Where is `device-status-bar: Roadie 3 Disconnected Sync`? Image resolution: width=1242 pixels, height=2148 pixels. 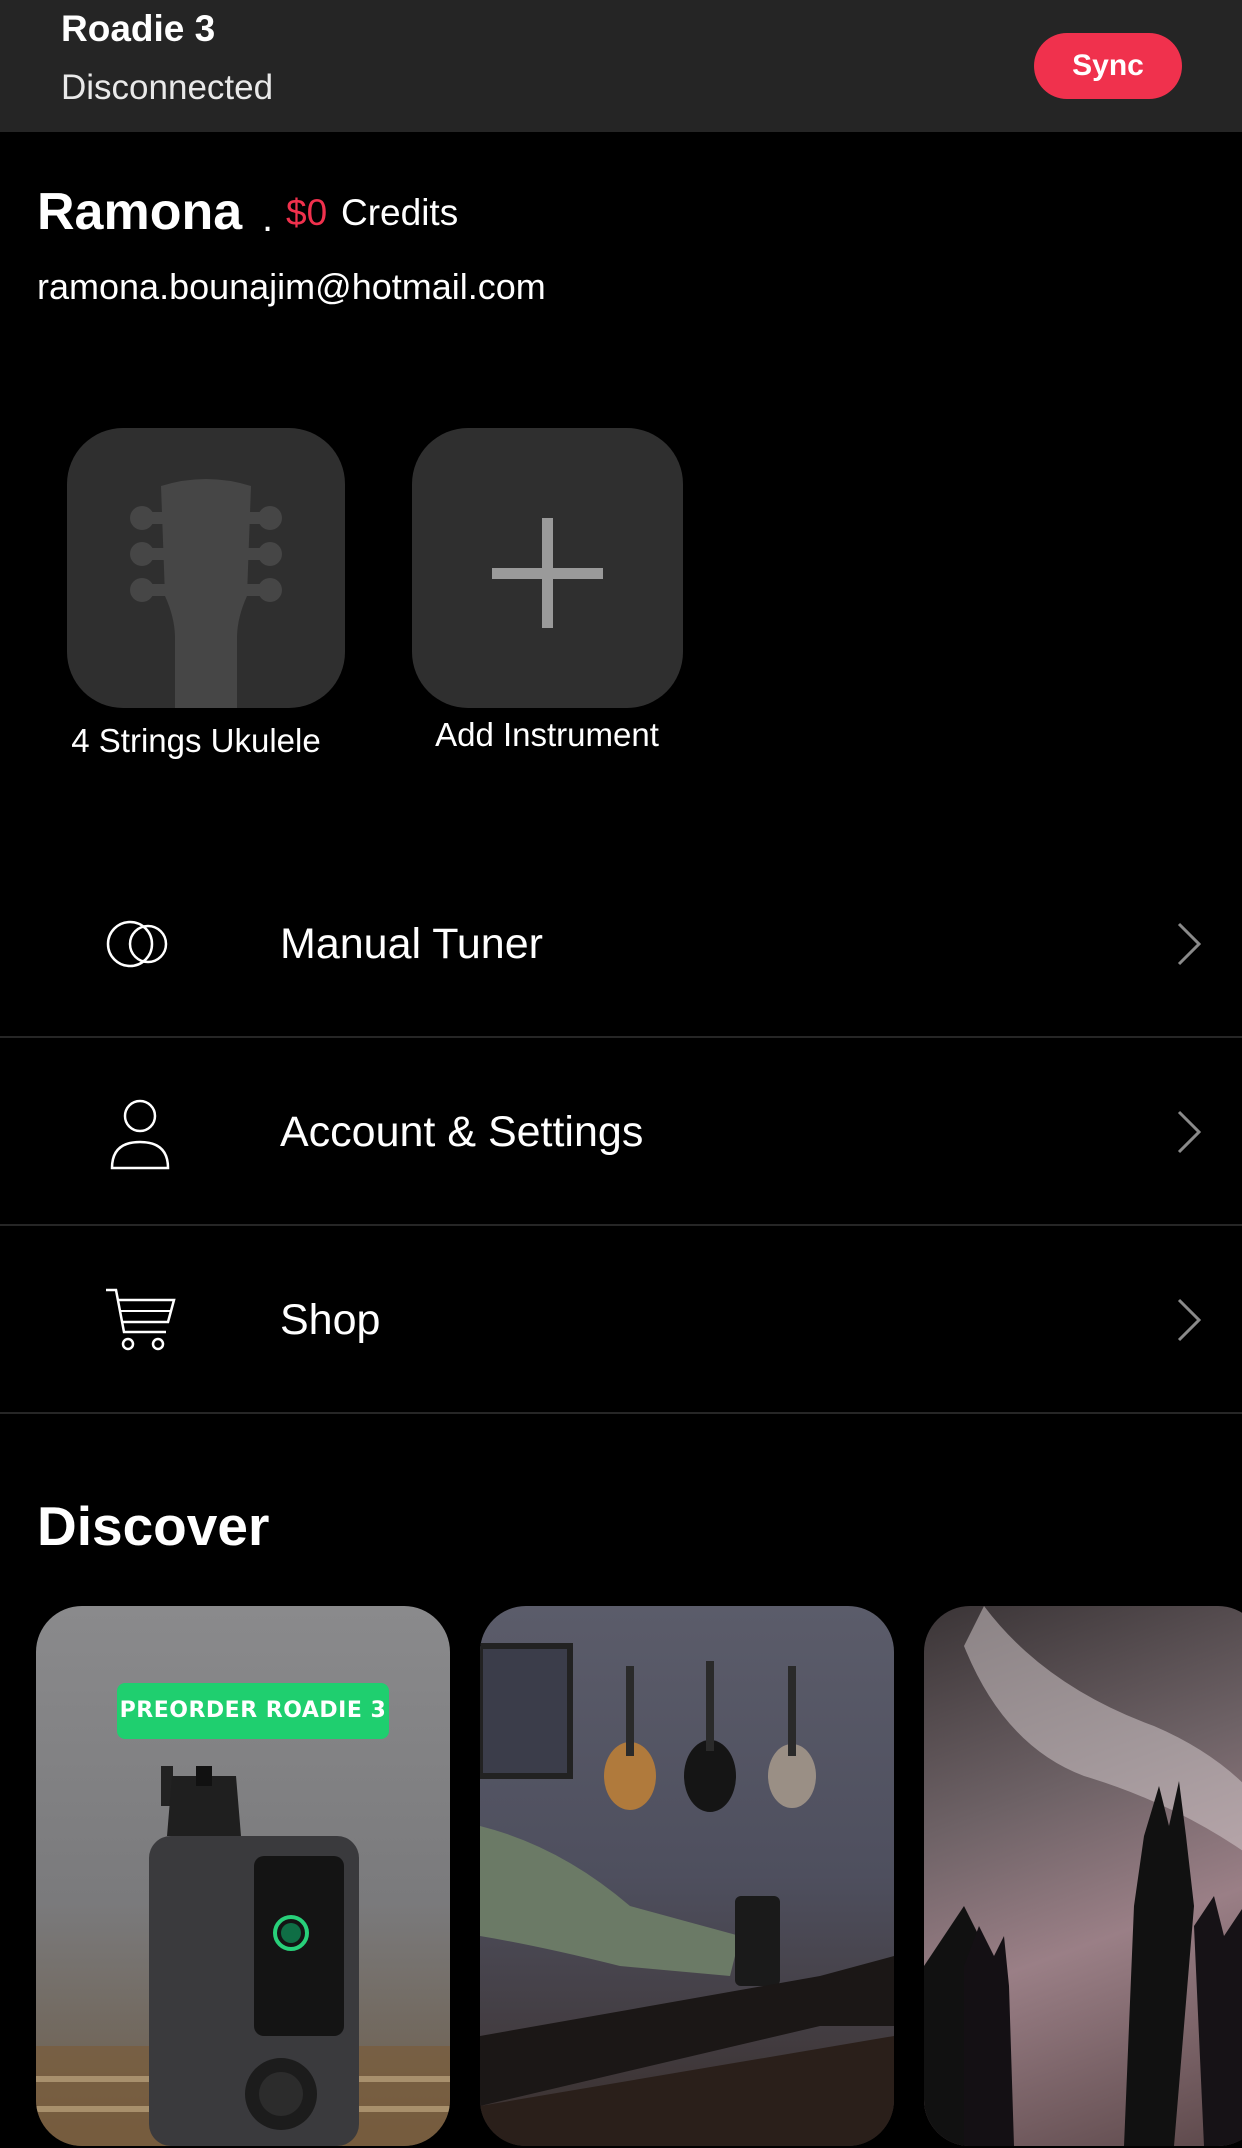 device-status-bar: Roadie 3 Disconnected Sync is located at coordinates (621, 66).